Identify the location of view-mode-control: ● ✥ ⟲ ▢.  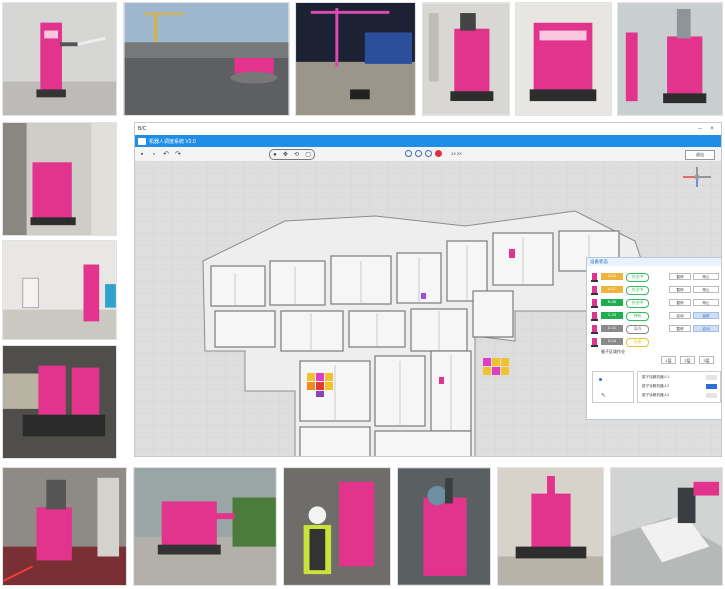
(292, 154).